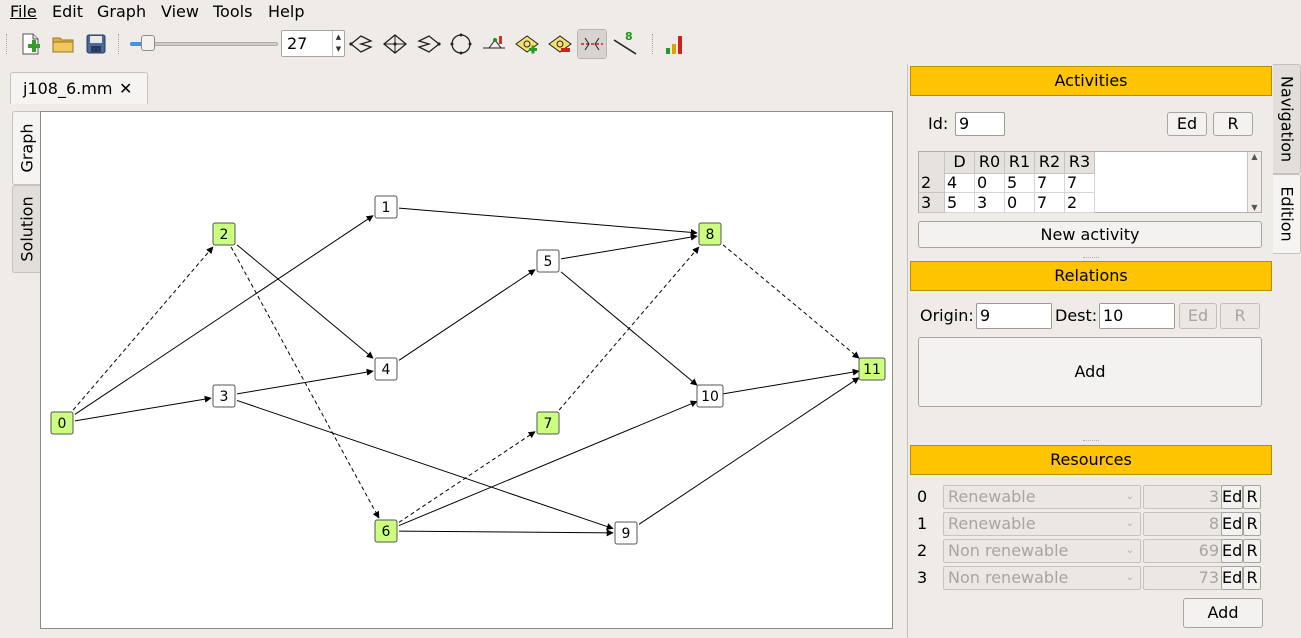  I want to click on open-folder-icon, so click(63, 44).